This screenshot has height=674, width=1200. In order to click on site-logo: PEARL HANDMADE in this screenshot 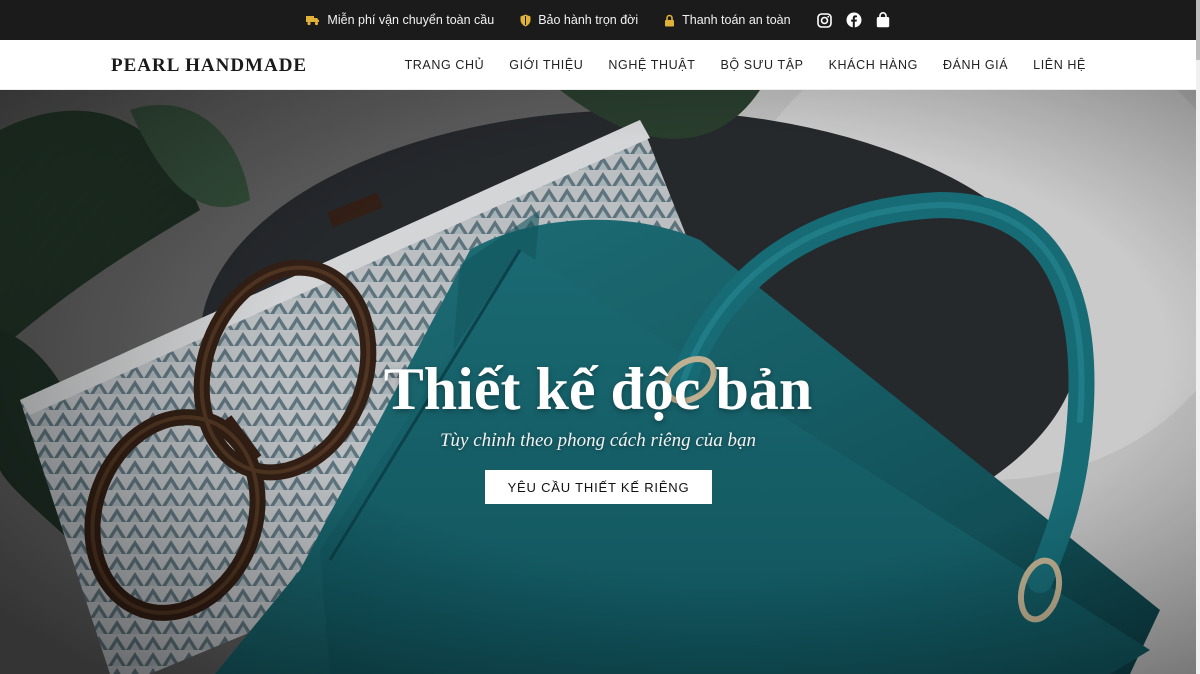, I will do `click(209, 66)`.